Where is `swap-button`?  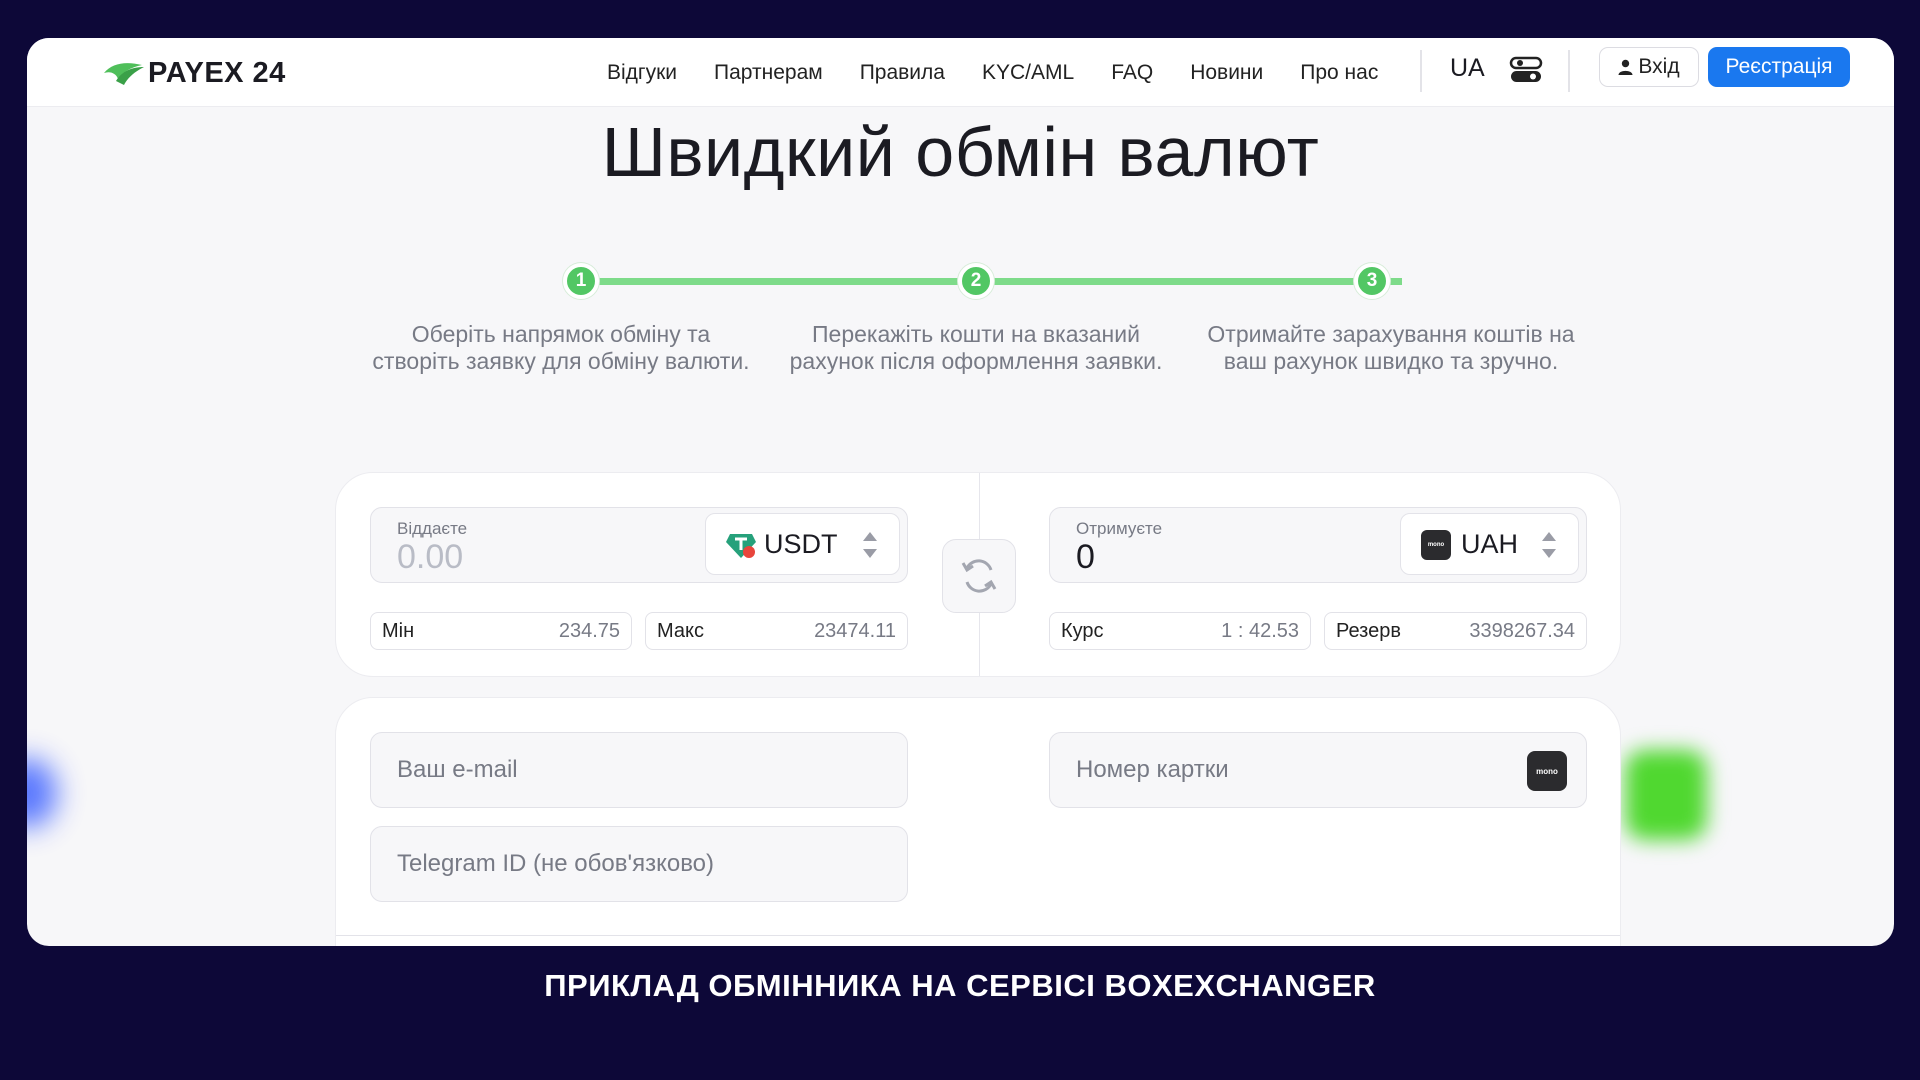 swap-button is located at coordinates (979, 576).